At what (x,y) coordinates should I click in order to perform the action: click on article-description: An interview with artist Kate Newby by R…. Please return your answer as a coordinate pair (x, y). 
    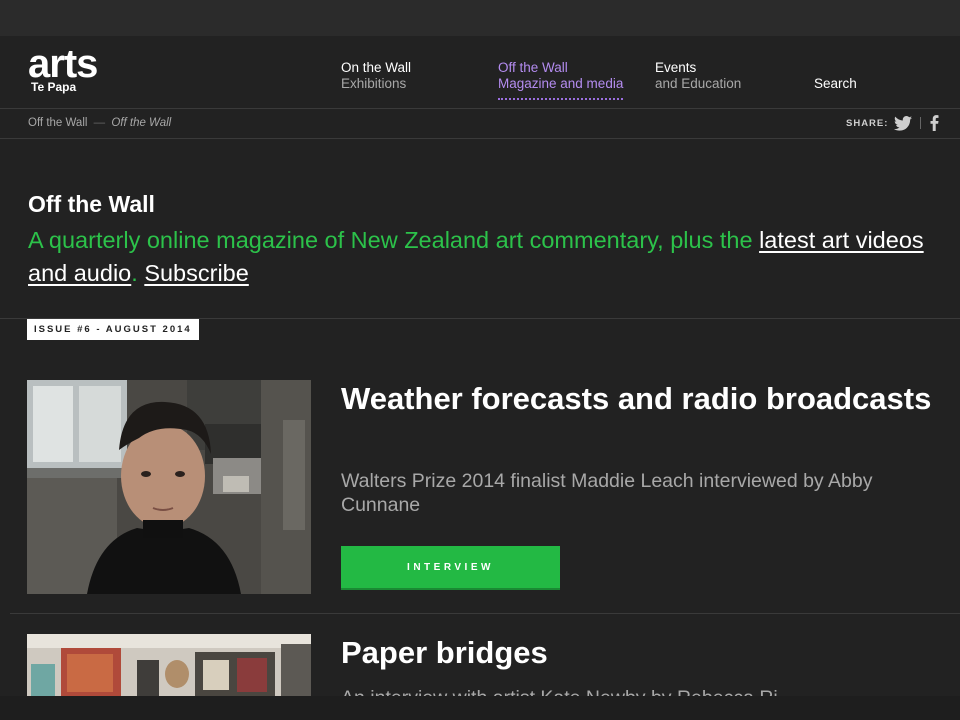
    Looking at the image, I should click on (636, 691).